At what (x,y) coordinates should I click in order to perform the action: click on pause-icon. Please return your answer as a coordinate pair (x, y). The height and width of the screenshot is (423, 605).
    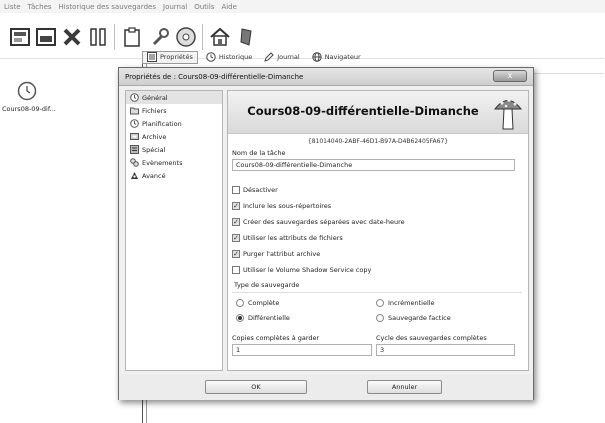
    Looking at the image, I should click on (98, 37).